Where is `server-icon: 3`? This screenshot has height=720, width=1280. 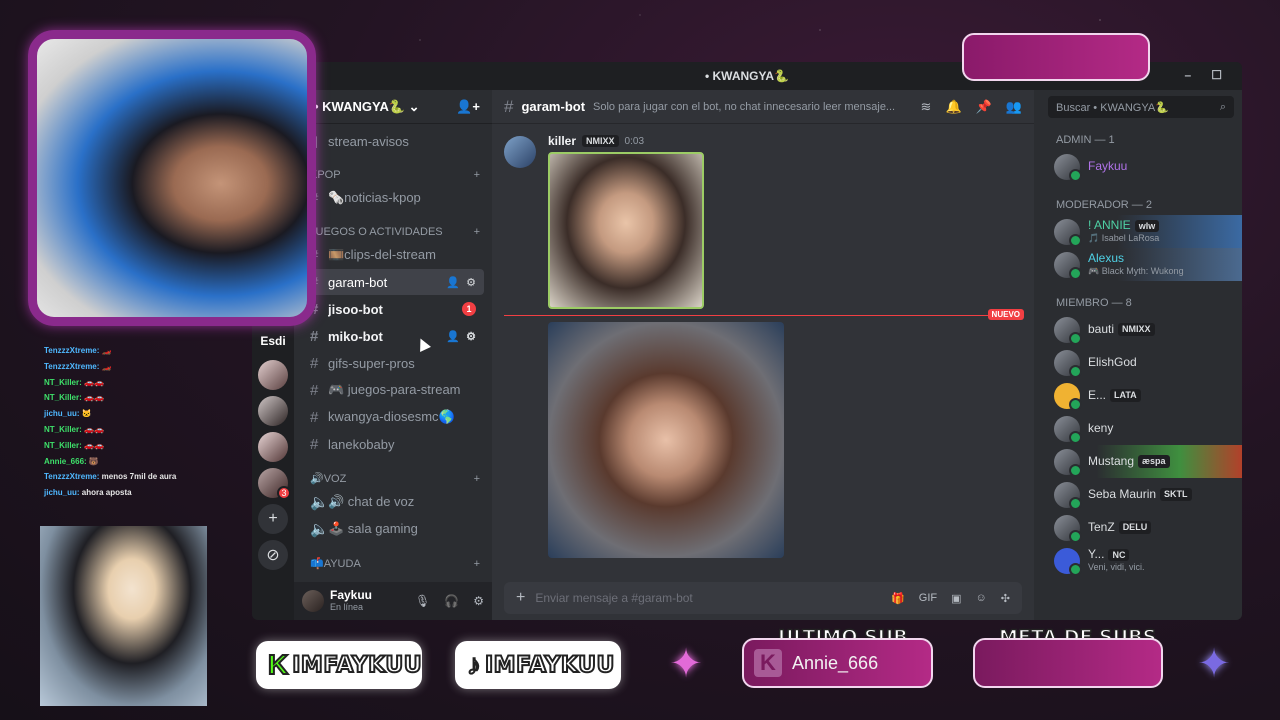
server-icon: 3 is located at coordinates (274, 484).